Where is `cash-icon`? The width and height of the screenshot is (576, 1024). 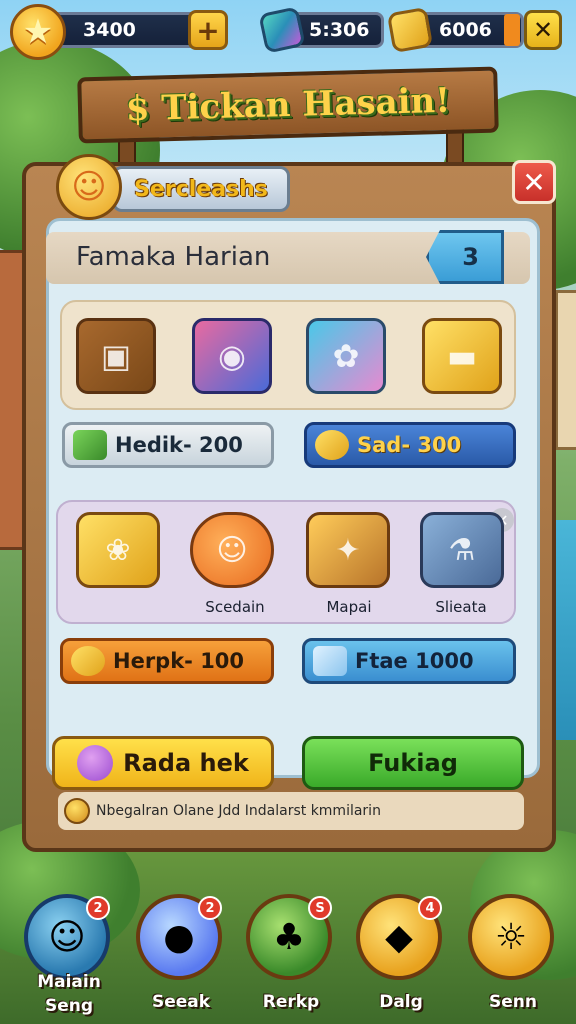
cash-icon is located at coordinates (90, 445).